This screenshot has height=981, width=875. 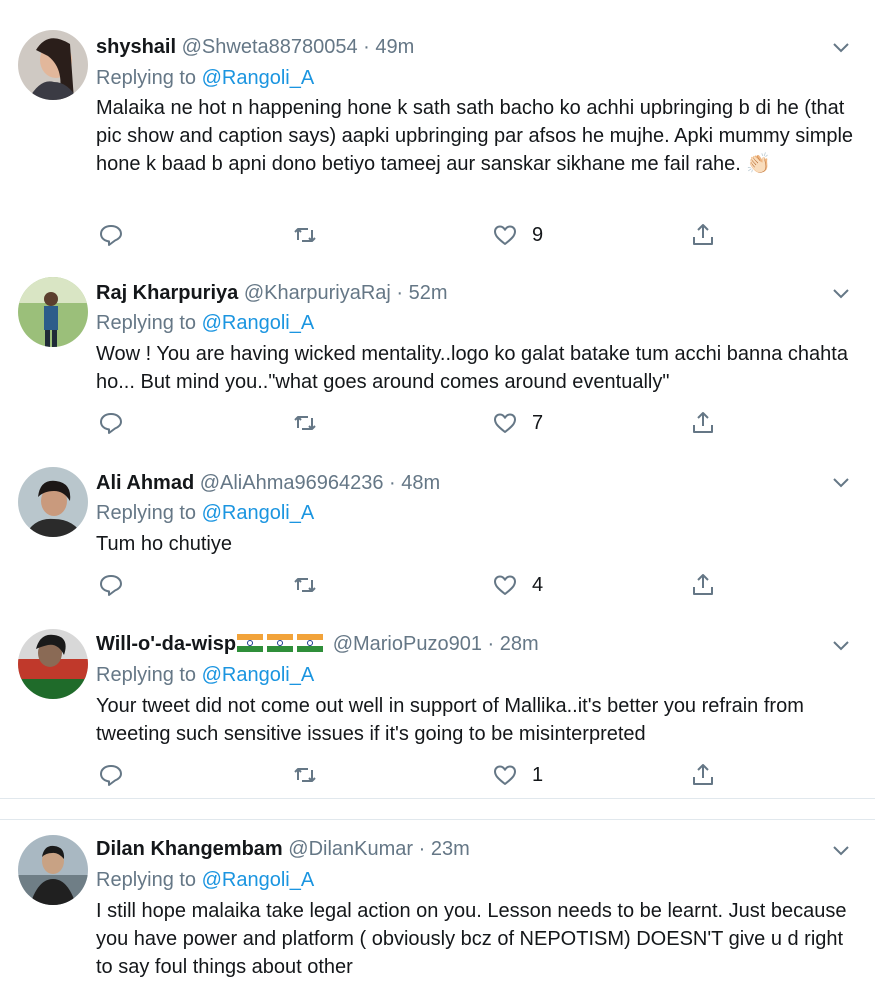 I want to click on flag-emojis, so click(x=282, y=644).